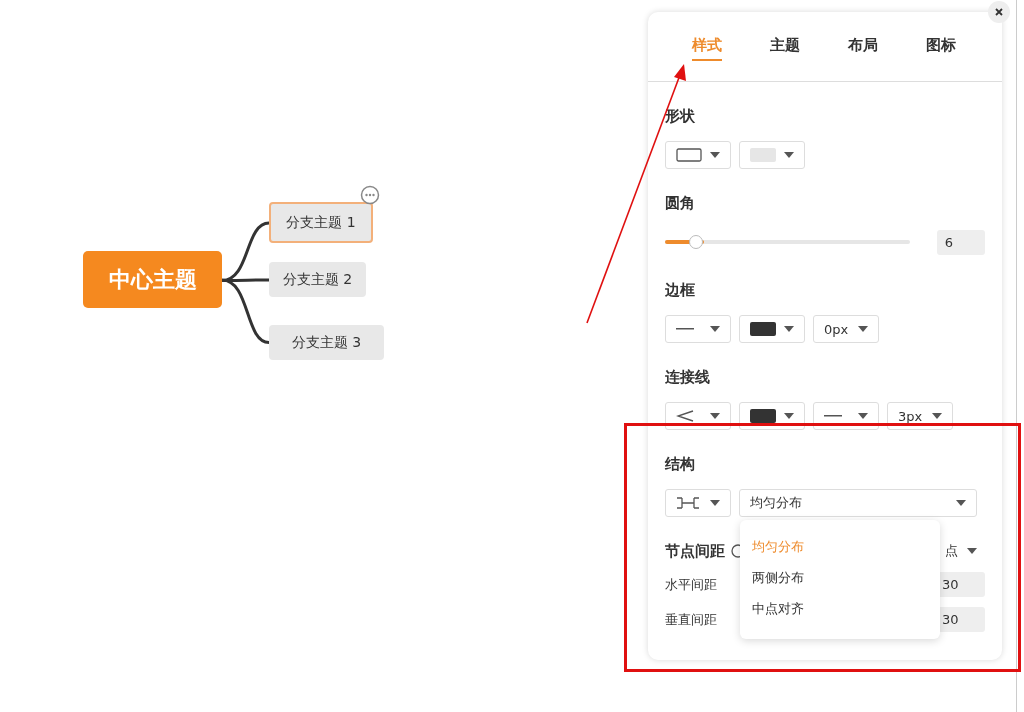  Describe the element at coordinates (680, 116) in the screenshot. I see `section-title: 形状` at that location.